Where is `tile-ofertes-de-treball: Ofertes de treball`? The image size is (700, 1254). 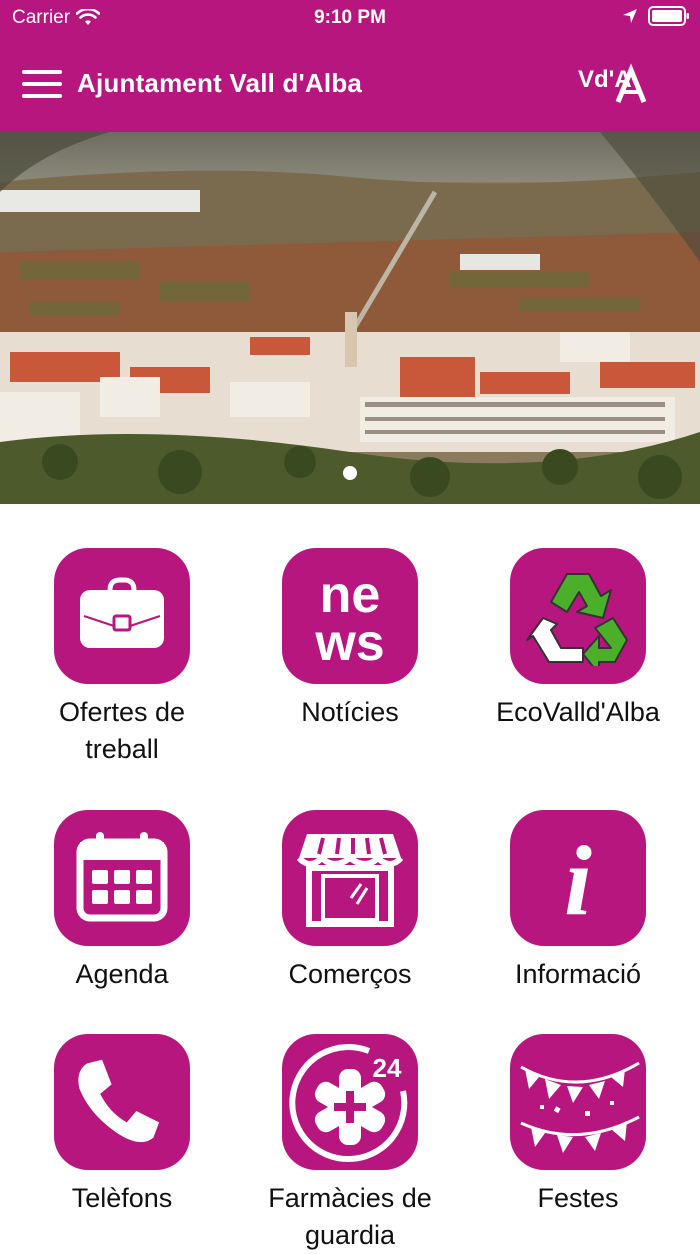 tile-ofertes-de-treball: Ofertes de treball is located at coordinates (122, 658).